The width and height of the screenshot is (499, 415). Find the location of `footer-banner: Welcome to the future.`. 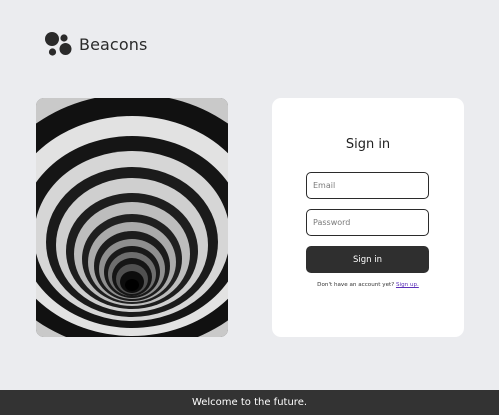

footer-banner: Welcome to the future. is located at coordinates (249, 402).